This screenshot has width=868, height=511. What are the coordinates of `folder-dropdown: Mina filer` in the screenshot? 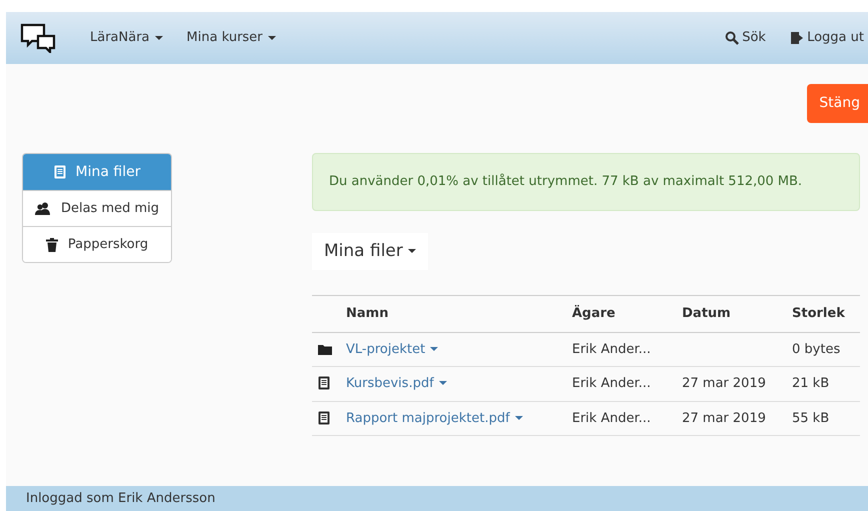 It's located at (370, 251).